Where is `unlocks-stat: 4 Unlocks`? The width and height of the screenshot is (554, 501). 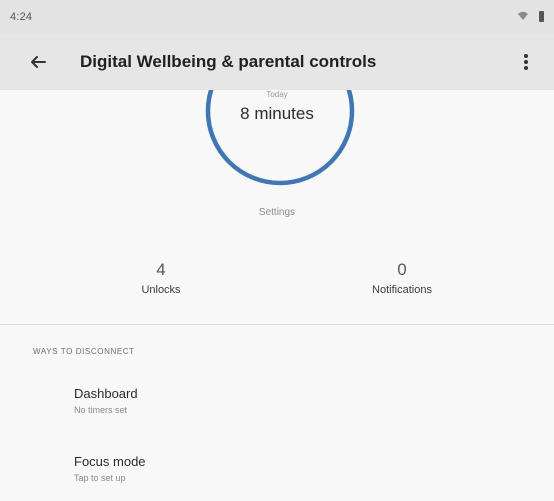
unlocks-stat: 4 Unlocks is located at coordinates (161, 278).